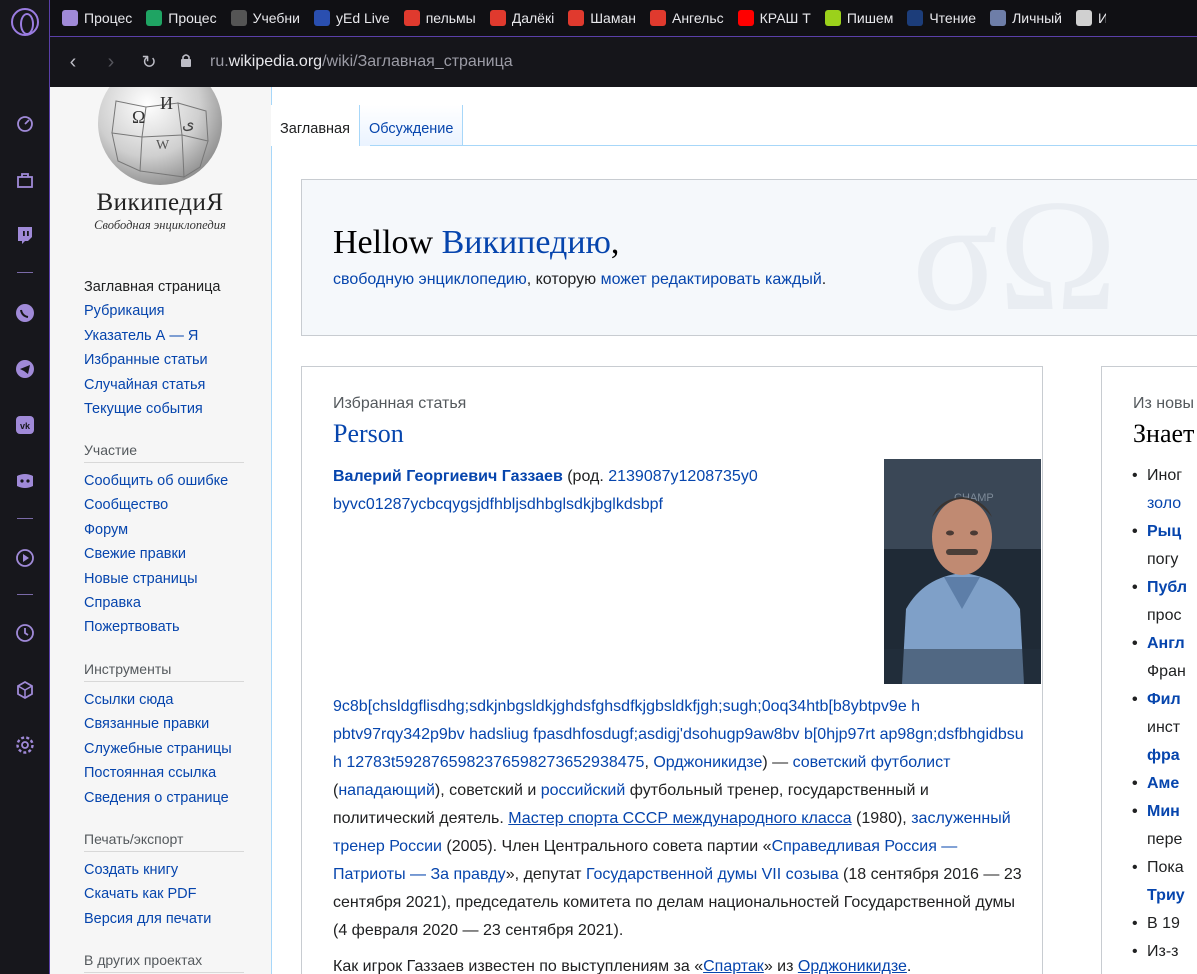 The image size is (1197, 974). I want to click on news-item: Публ, so click(1164, 588).